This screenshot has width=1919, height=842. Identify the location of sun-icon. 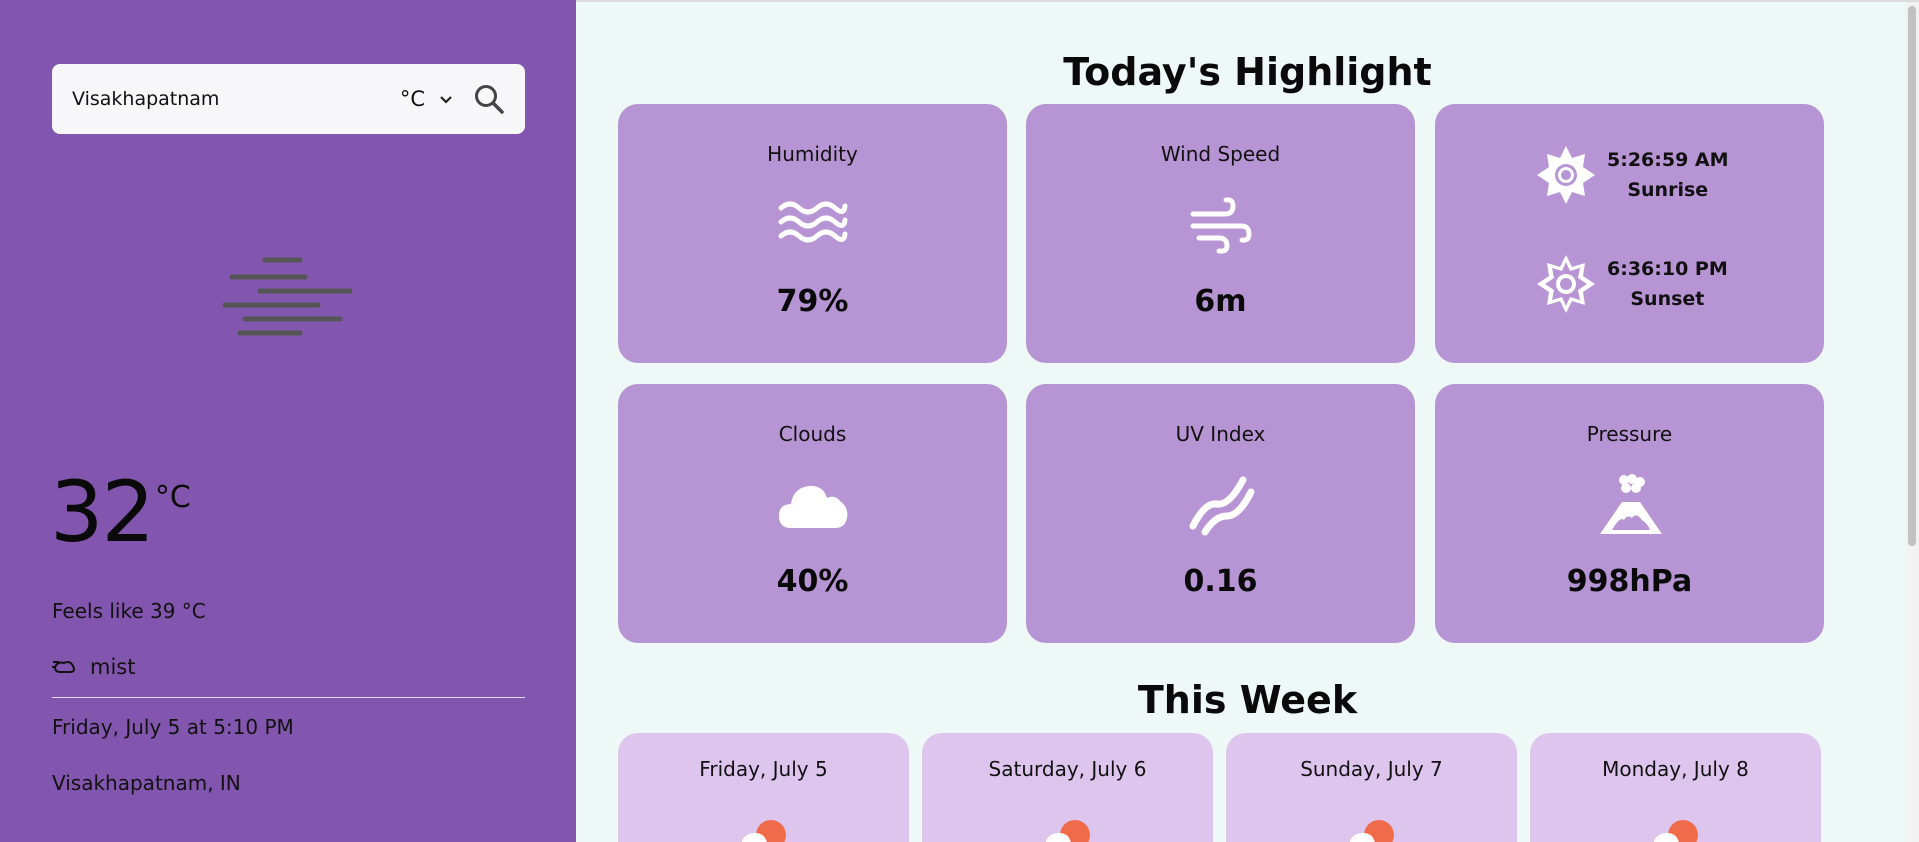
(1566, 175).